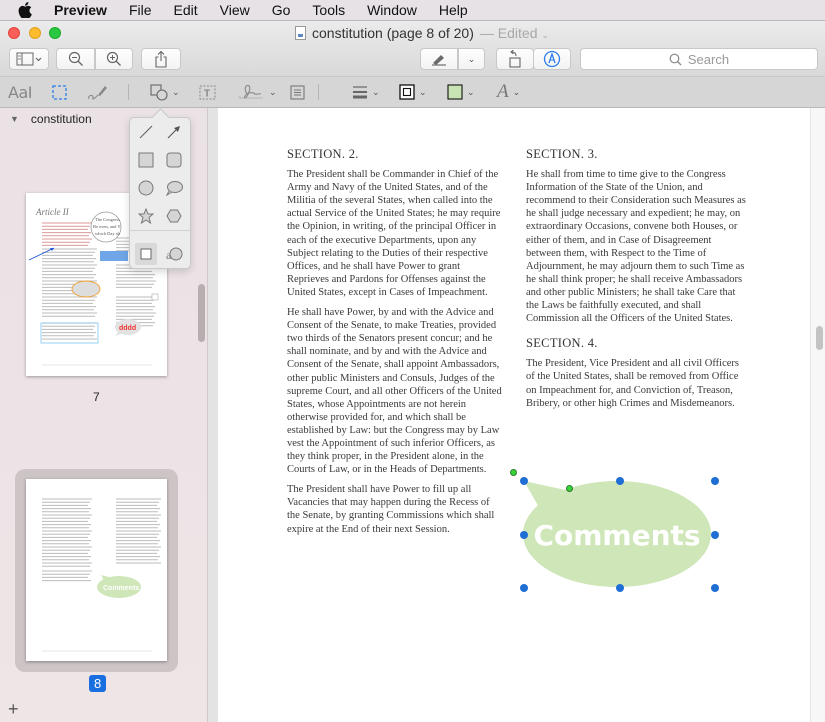 The image size is (825, 722). What do you see at coordinates (14, 119) in the screenshot?
I see `disclosure-triangle-icon: ▼` at bounding box center [14, 119].